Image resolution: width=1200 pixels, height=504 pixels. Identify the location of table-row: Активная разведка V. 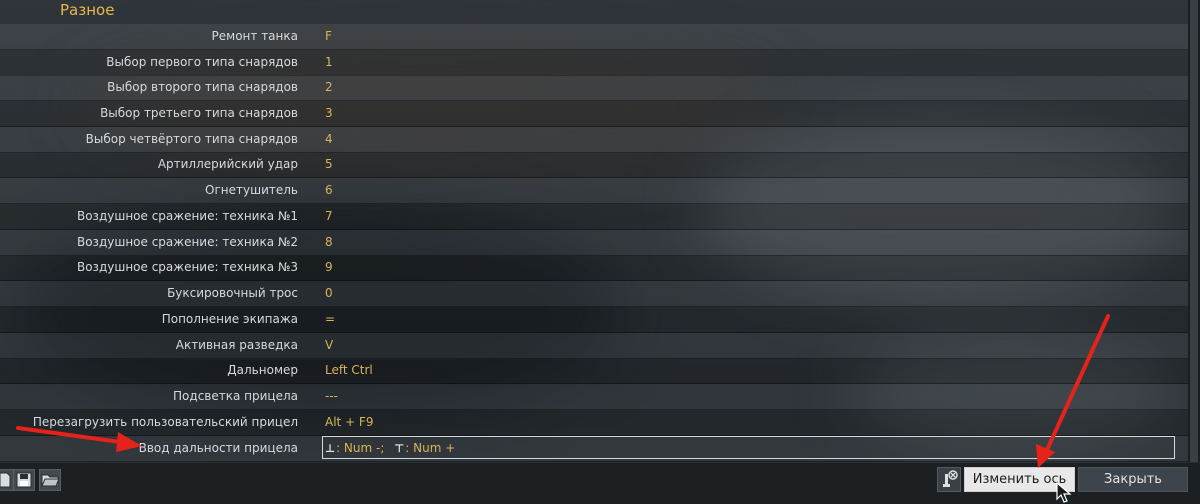
(594, 346).